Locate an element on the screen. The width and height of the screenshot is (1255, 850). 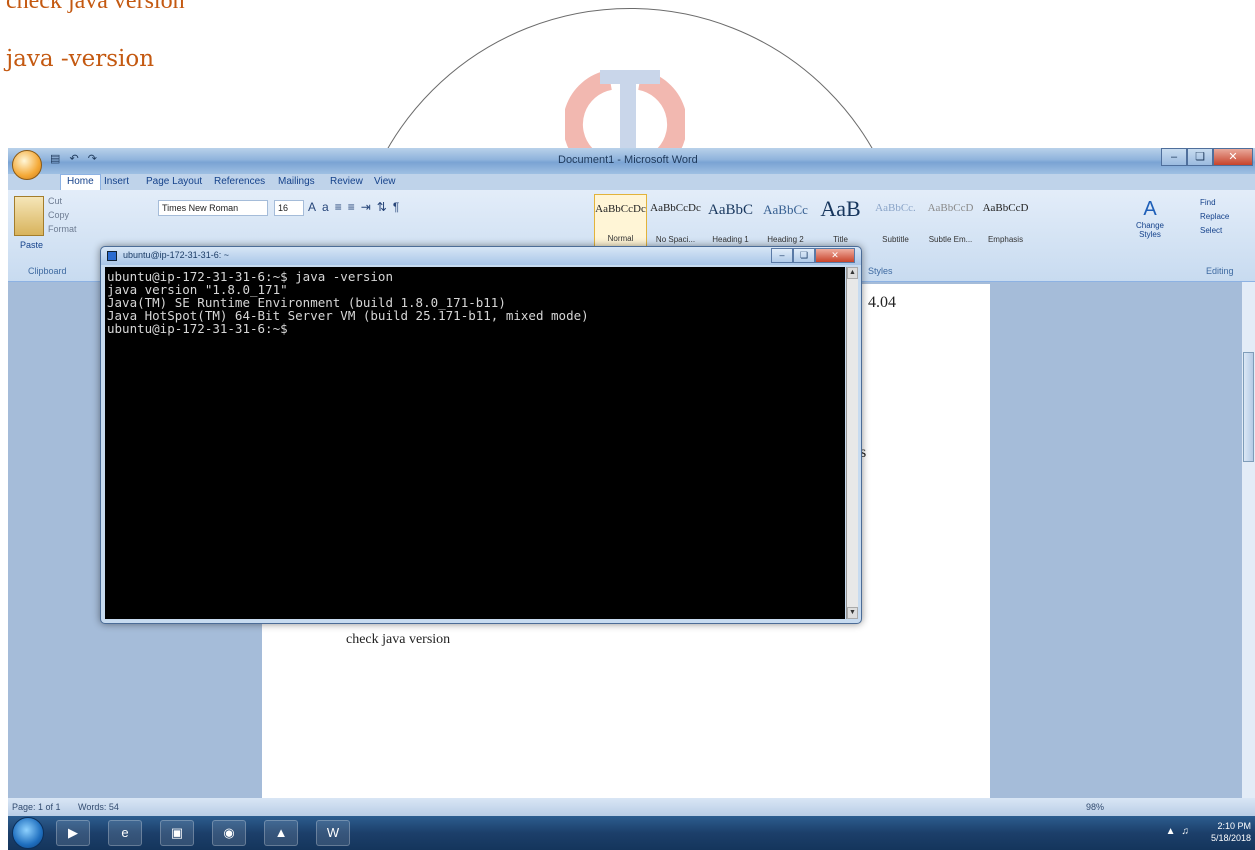
chrome-icon: ◉ is located at coordinates (229, 833).